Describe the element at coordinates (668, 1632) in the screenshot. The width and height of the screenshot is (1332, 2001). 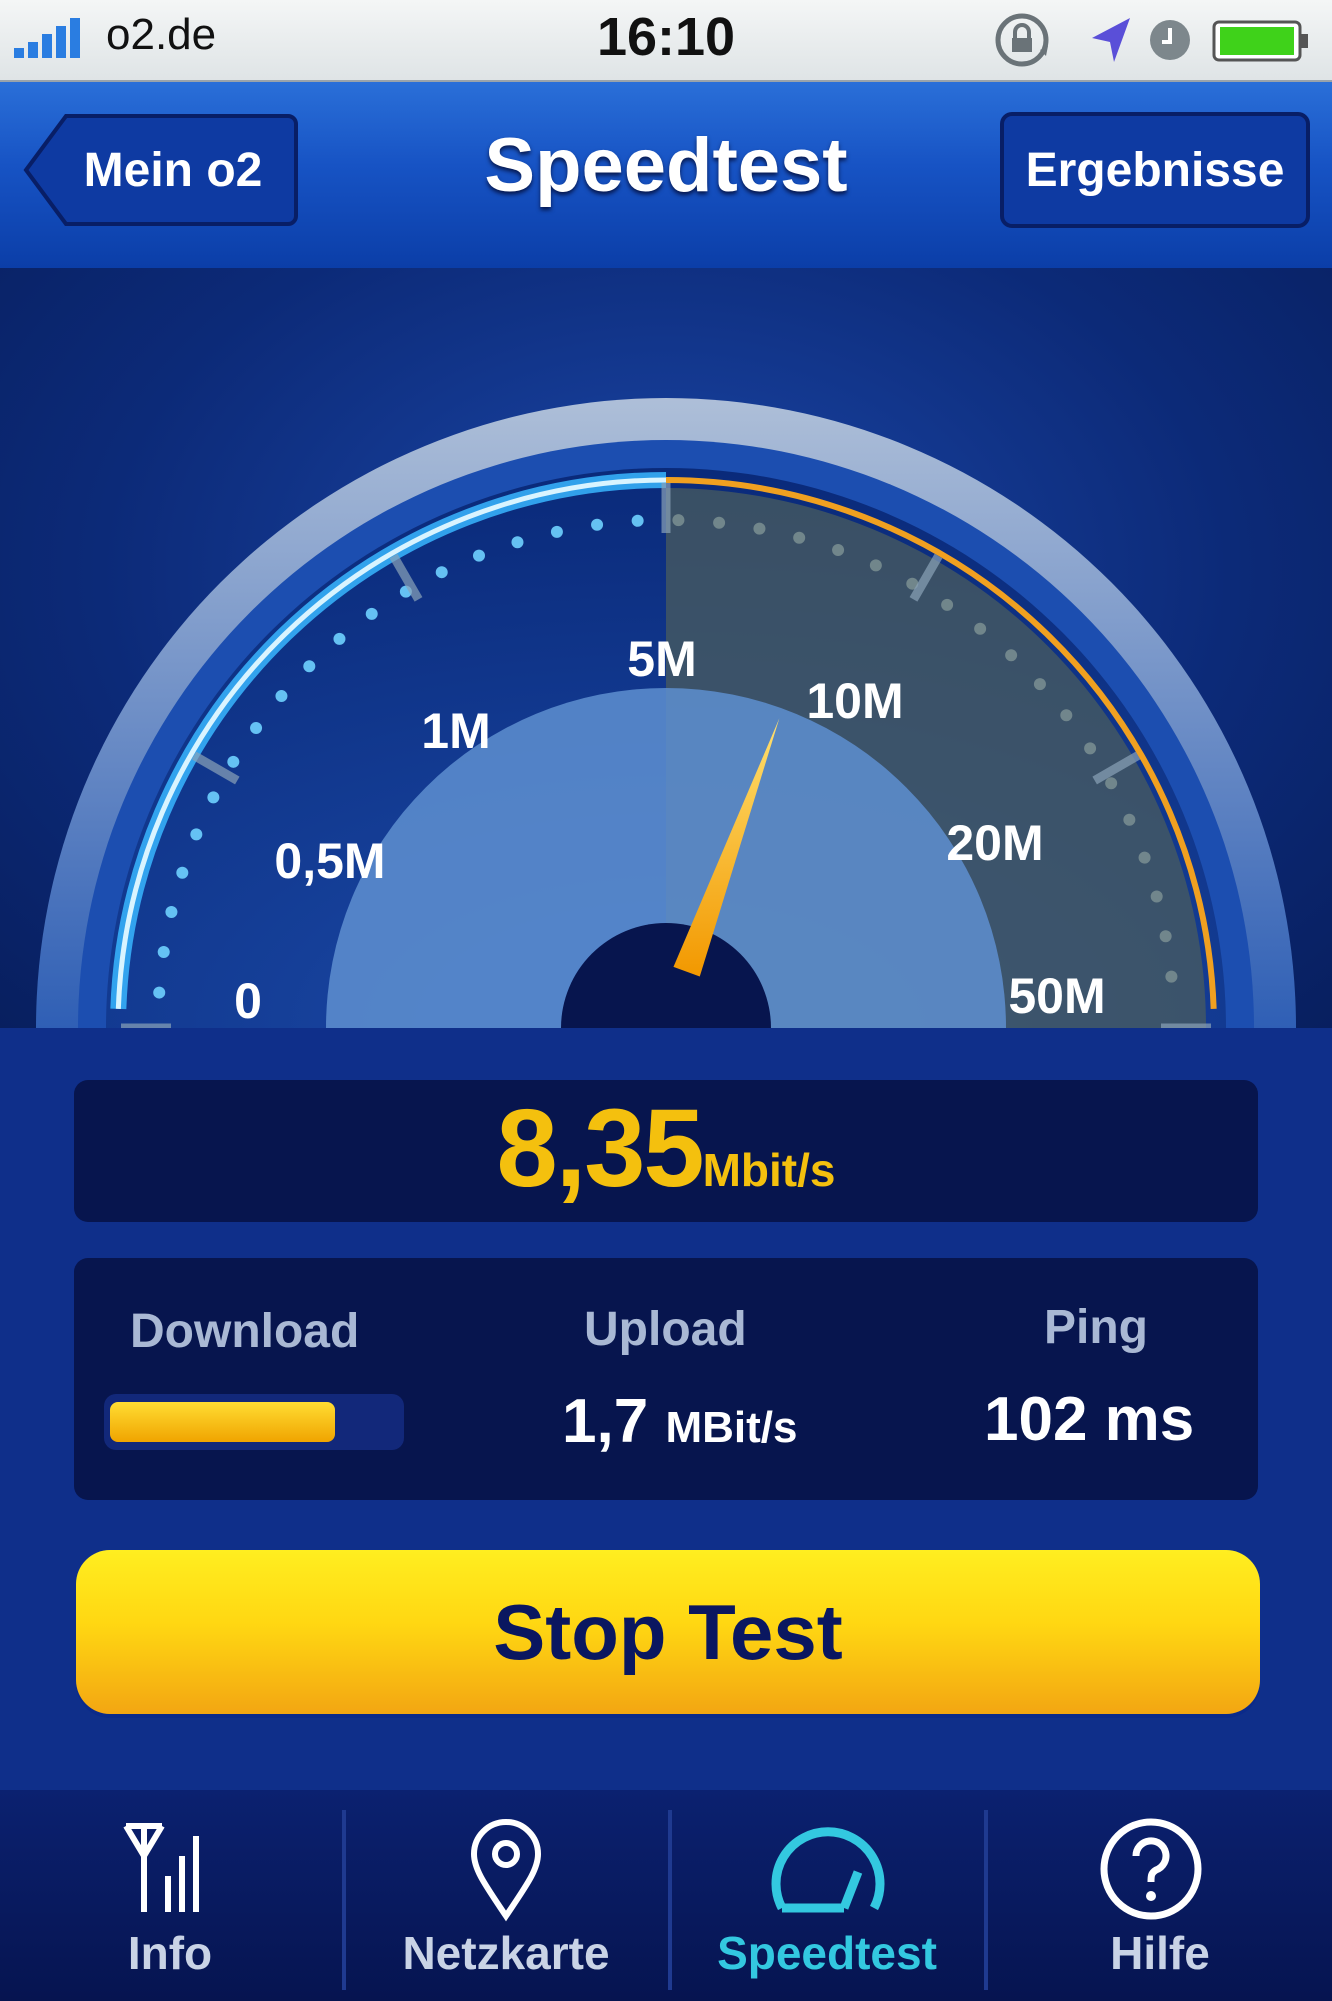
I see `stop-test-button: Stop Test` at that location.